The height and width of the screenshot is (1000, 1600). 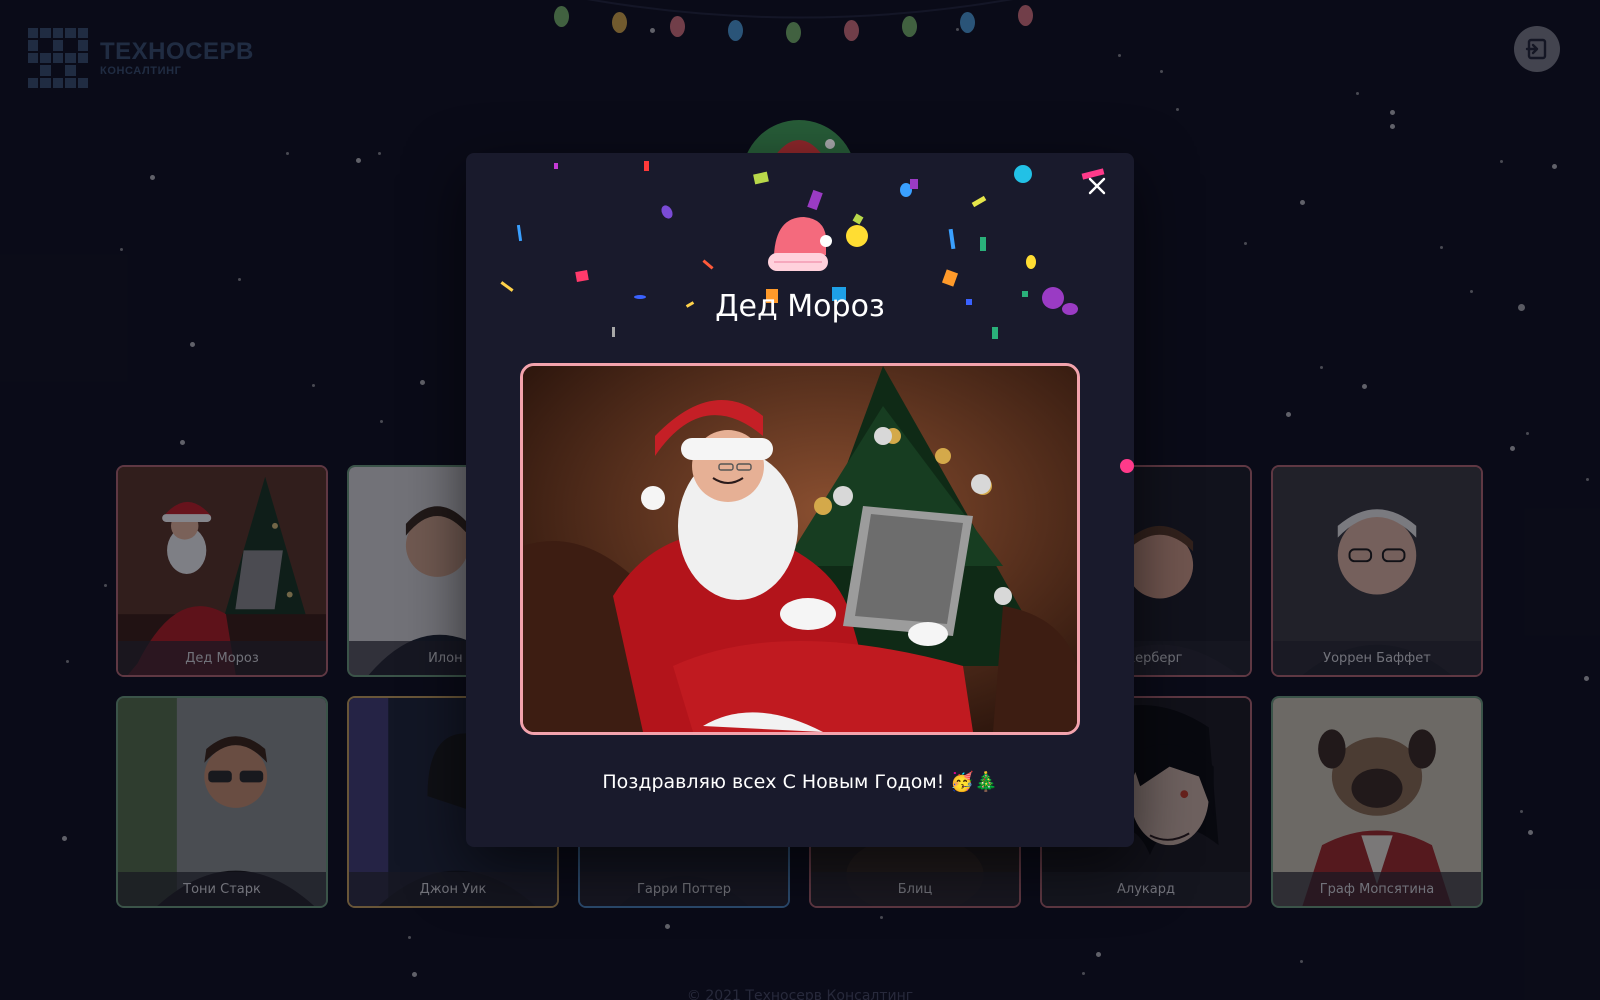 What do you see at coordinates (800, 244) in the screenshot?
I see `santa-hat-icon` at bounding box center [800, 244].